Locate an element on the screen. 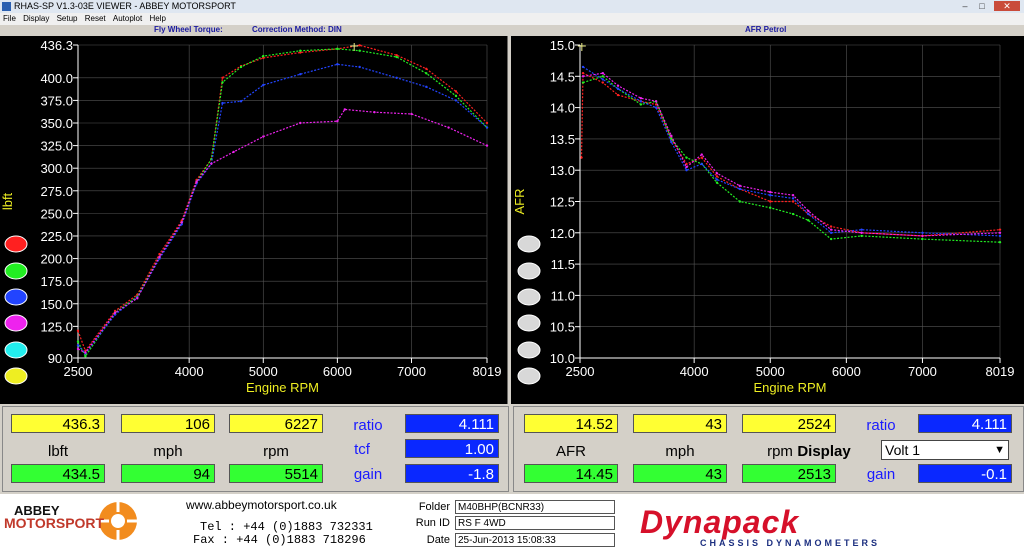 The width and height of the screenshot is (1024, 548). menu-display: Display is located at coordinates (36, 18).